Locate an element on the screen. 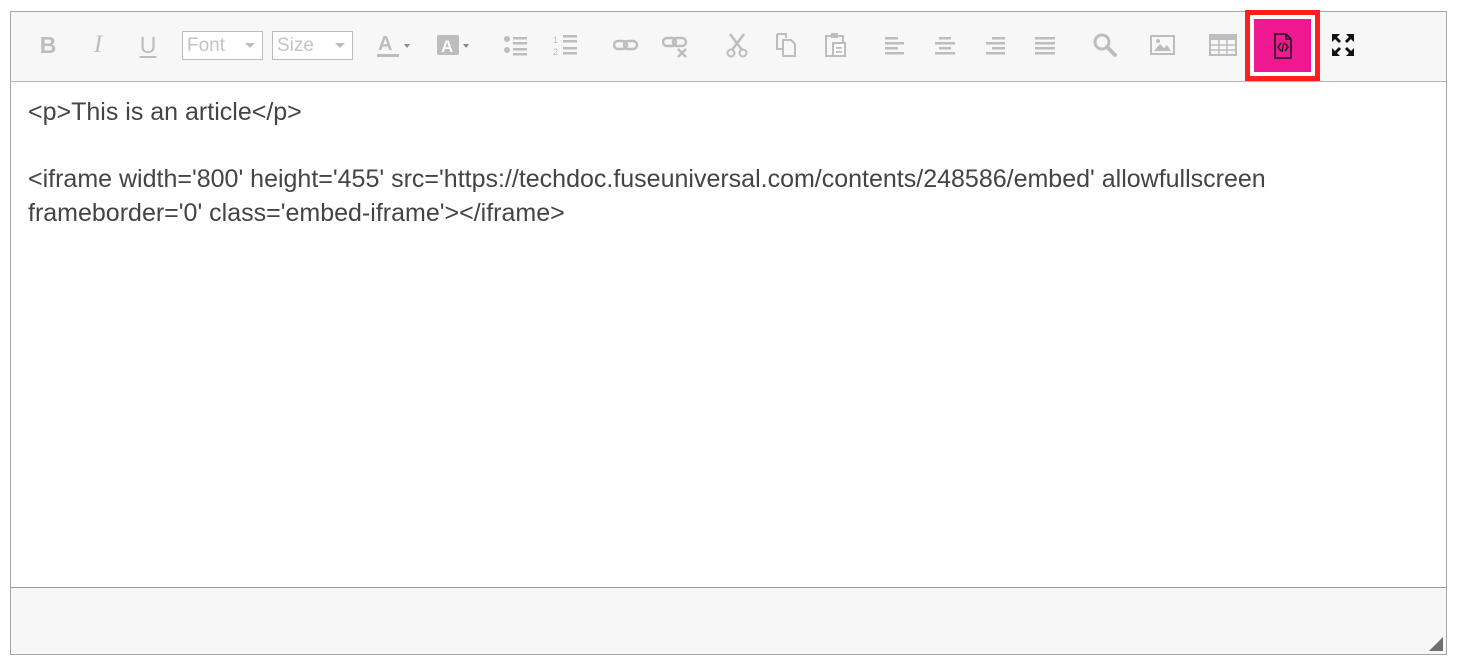 The height and width of the screenshot is (664, 1462). font-color-icon: A is located at coordinates (393, 45).